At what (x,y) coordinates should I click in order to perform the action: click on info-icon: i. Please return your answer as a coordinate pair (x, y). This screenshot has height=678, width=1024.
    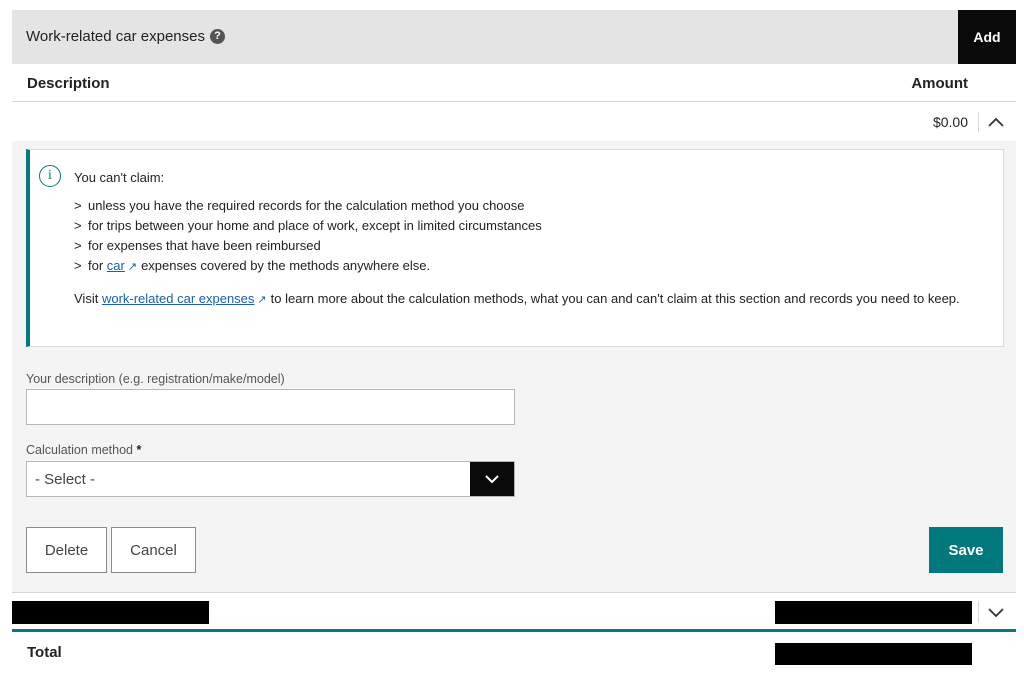
    Looking at the image, I should click on (50, 176).